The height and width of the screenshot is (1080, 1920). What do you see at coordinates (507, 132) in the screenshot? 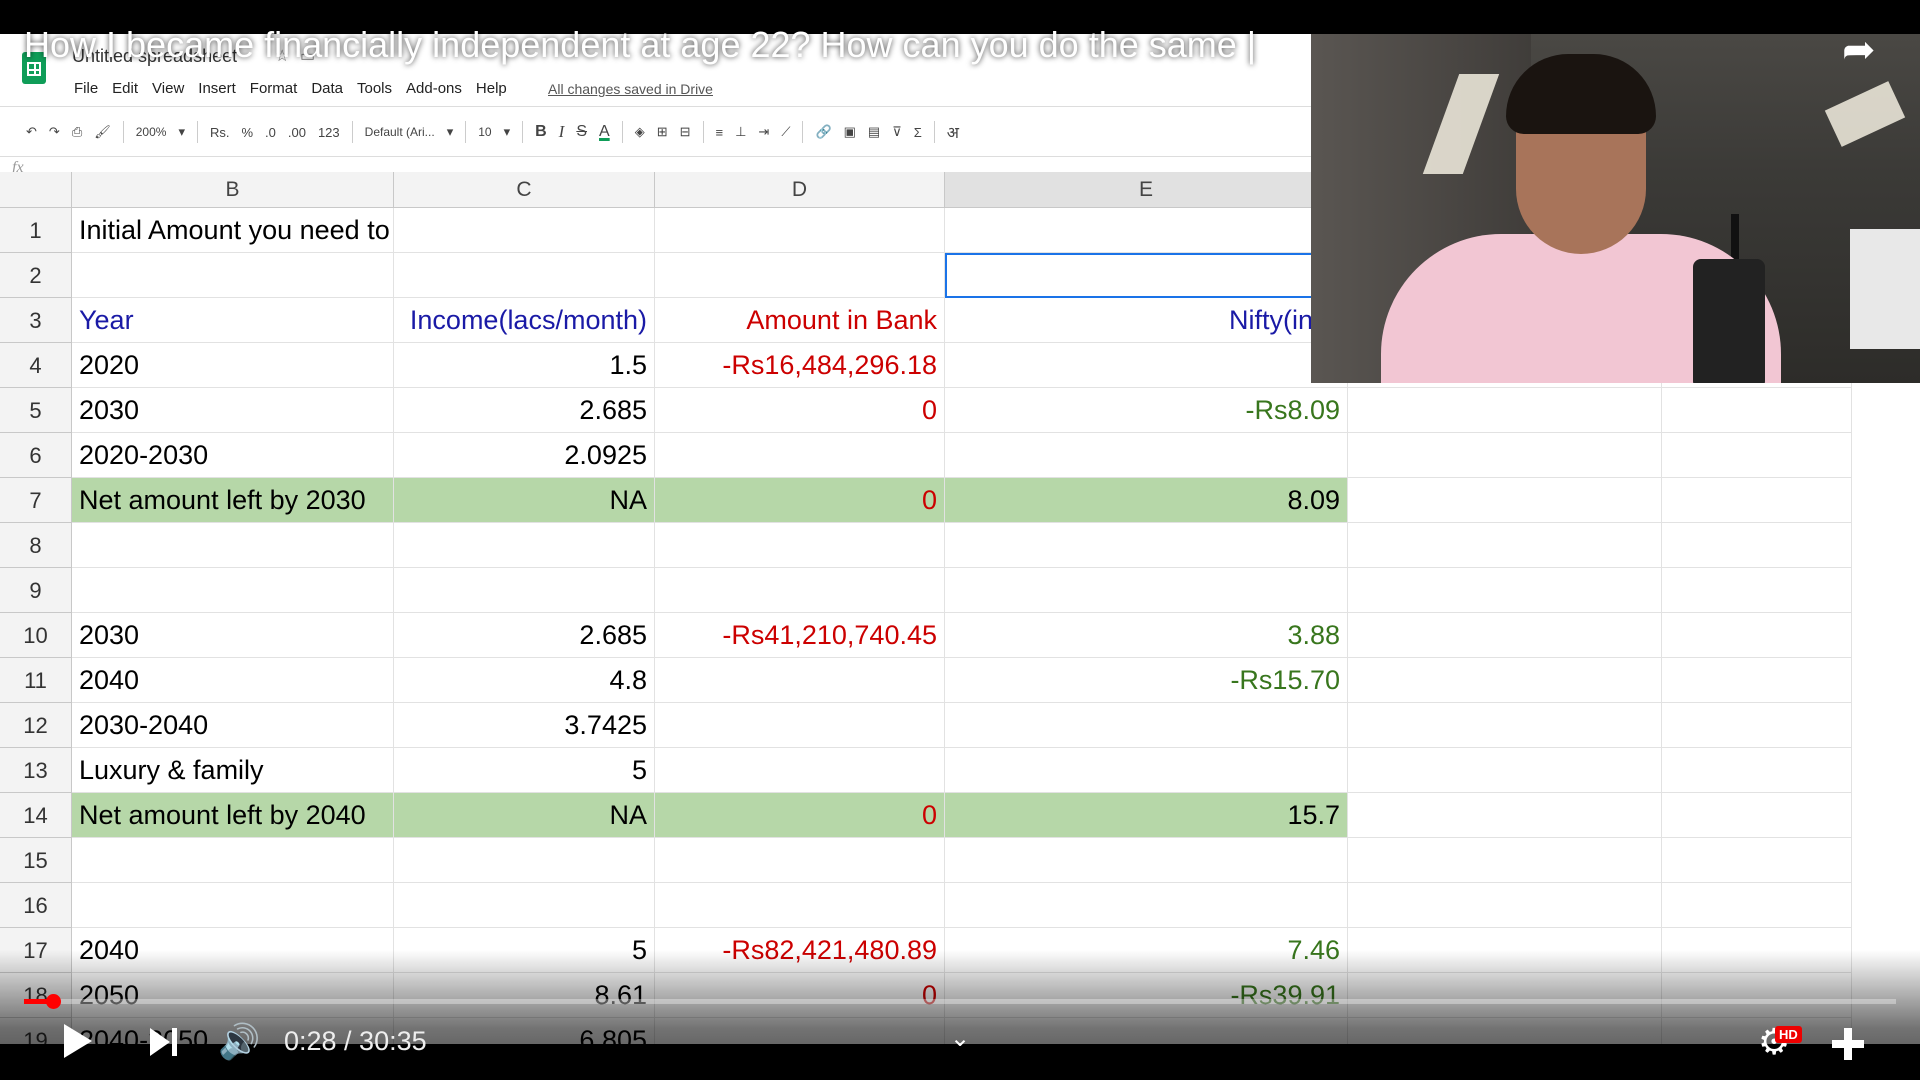
I see `font-size-chevron-down-icon: ▾` at bounding box center [507, 132].